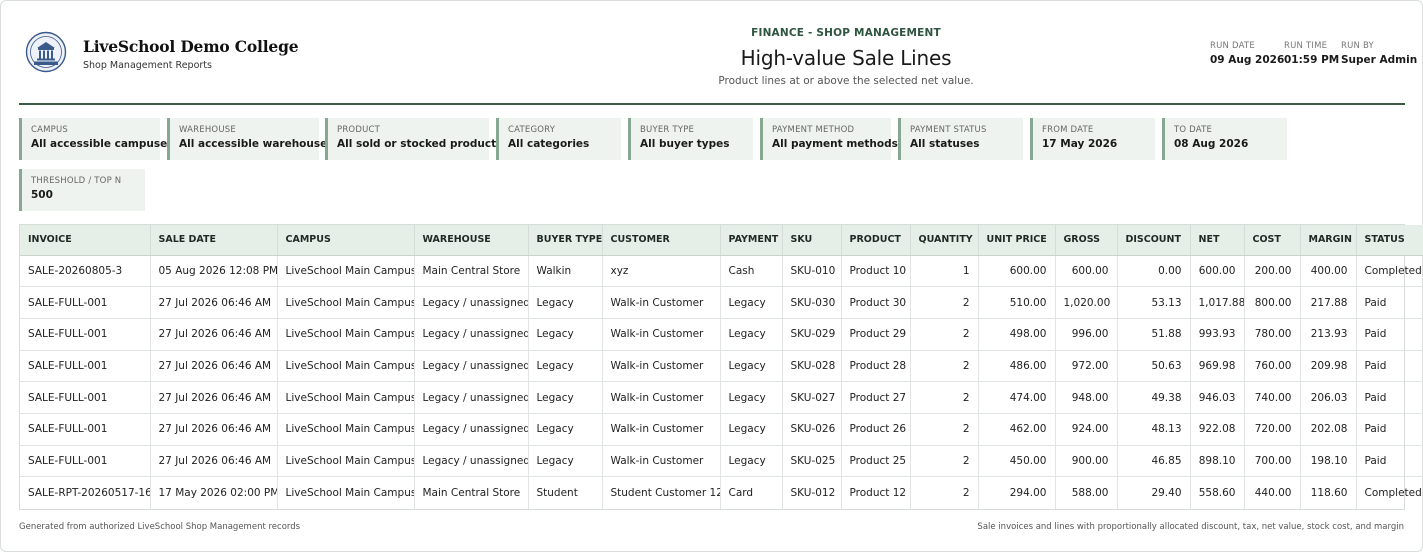 Image resolution: width=1423 pixels, height=552 pixels. Describe the element at coordinates (1379, 60) in the screenshot. I see `run-by-value: Super Admin` at that location.